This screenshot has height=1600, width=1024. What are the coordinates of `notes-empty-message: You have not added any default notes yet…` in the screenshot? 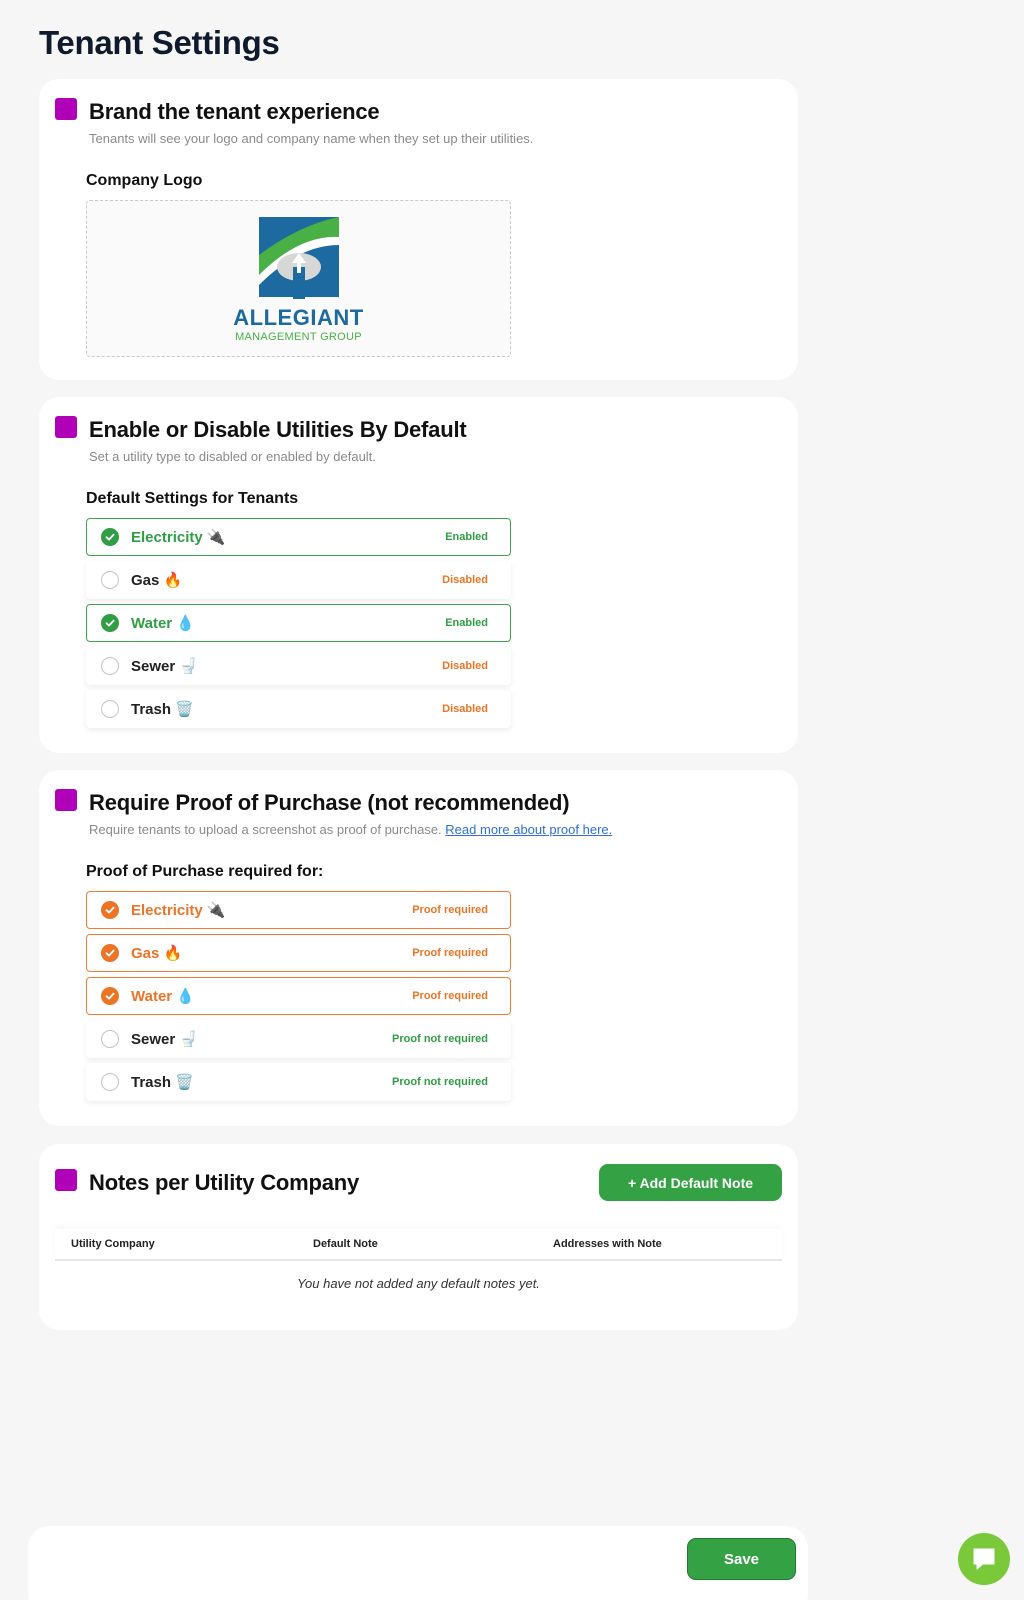 It's located at (418, 1283).